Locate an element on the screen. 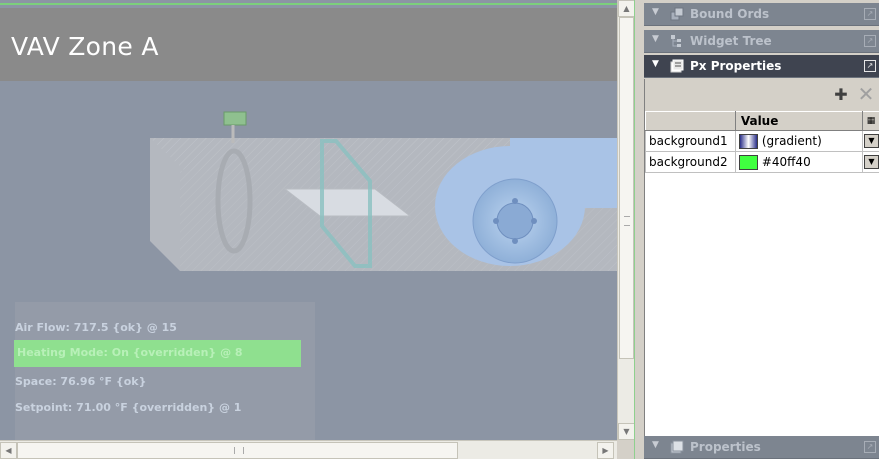  delete-property-icon: ✕ is located at coordinates (866, 94).